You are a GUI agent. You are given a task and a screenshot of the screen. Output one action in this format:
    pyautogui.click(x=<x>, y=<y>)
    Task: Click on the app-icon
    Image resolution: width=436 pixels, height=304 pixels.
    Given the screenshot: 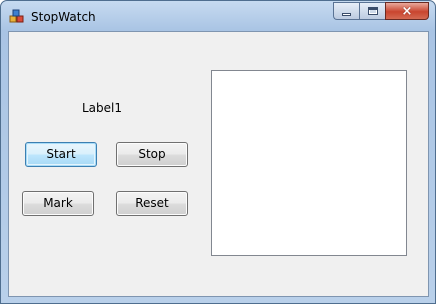 What is the action you would take?
    pyautogui.click(x=16, y=16)
    